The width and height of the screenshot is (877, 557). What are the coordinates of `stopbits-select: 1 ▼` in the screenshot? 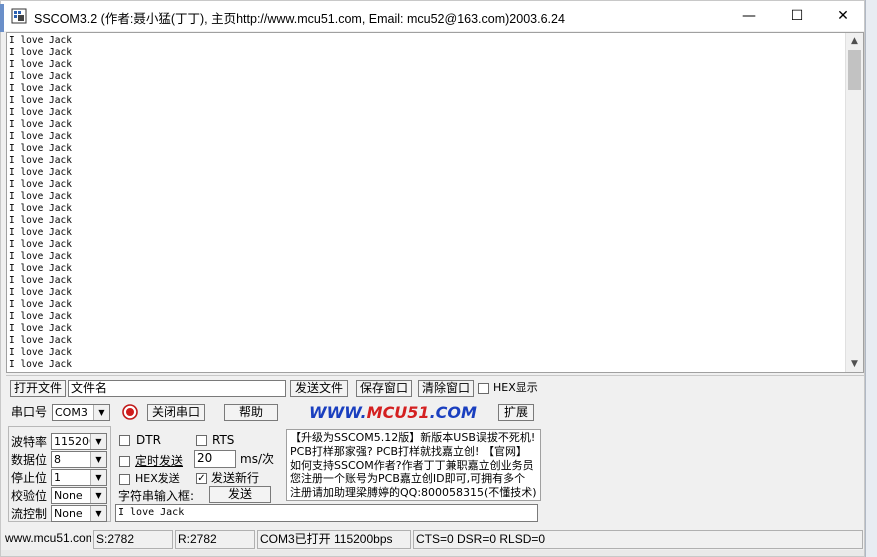 It's located at (79, 477).